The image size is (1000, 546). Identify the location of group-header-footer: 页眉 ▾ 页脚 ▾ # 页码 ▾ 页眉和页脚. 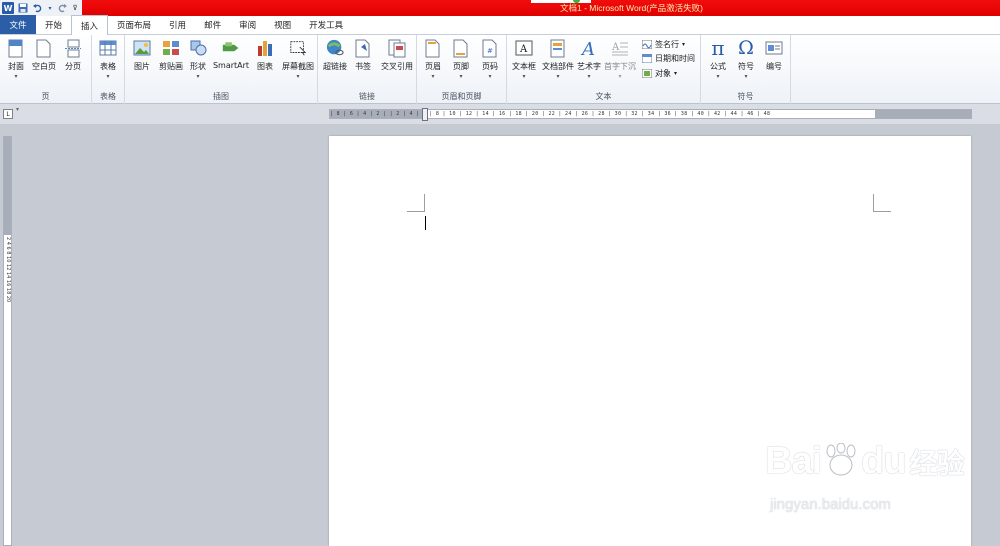
(462, 69).